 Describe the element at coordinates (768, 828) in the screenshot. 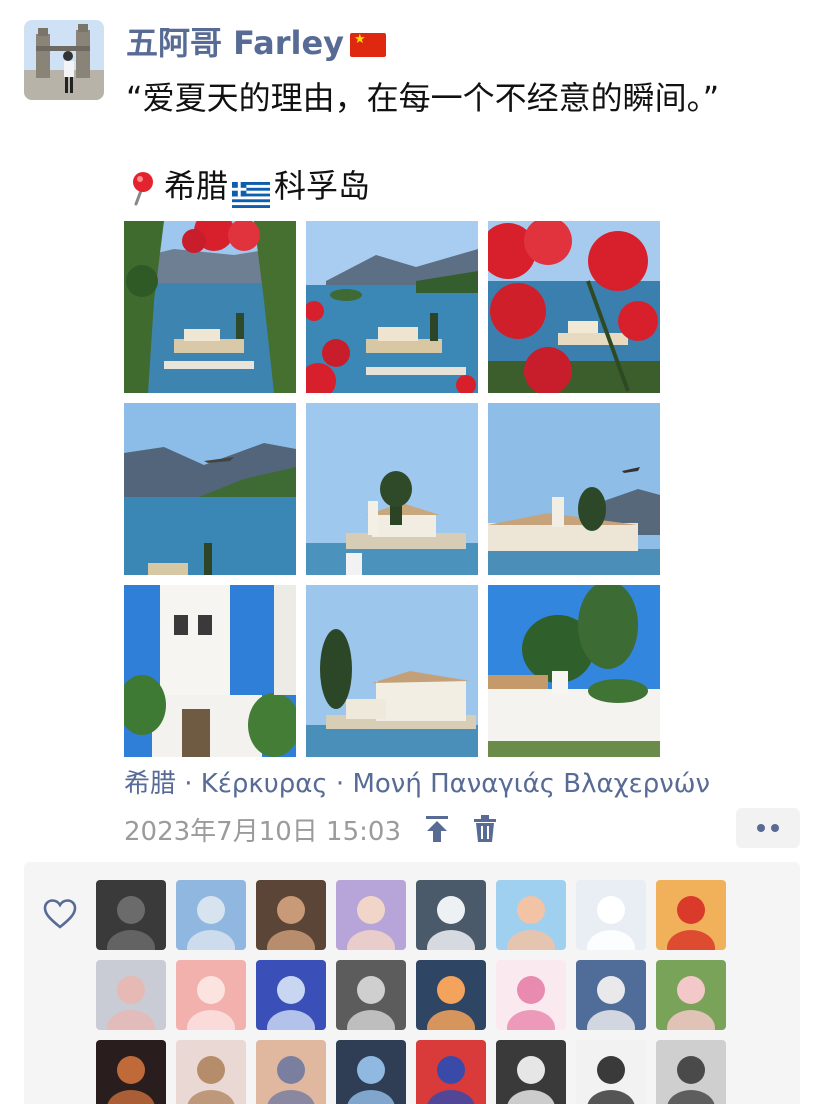

I see `more-dots-icon` at that location.